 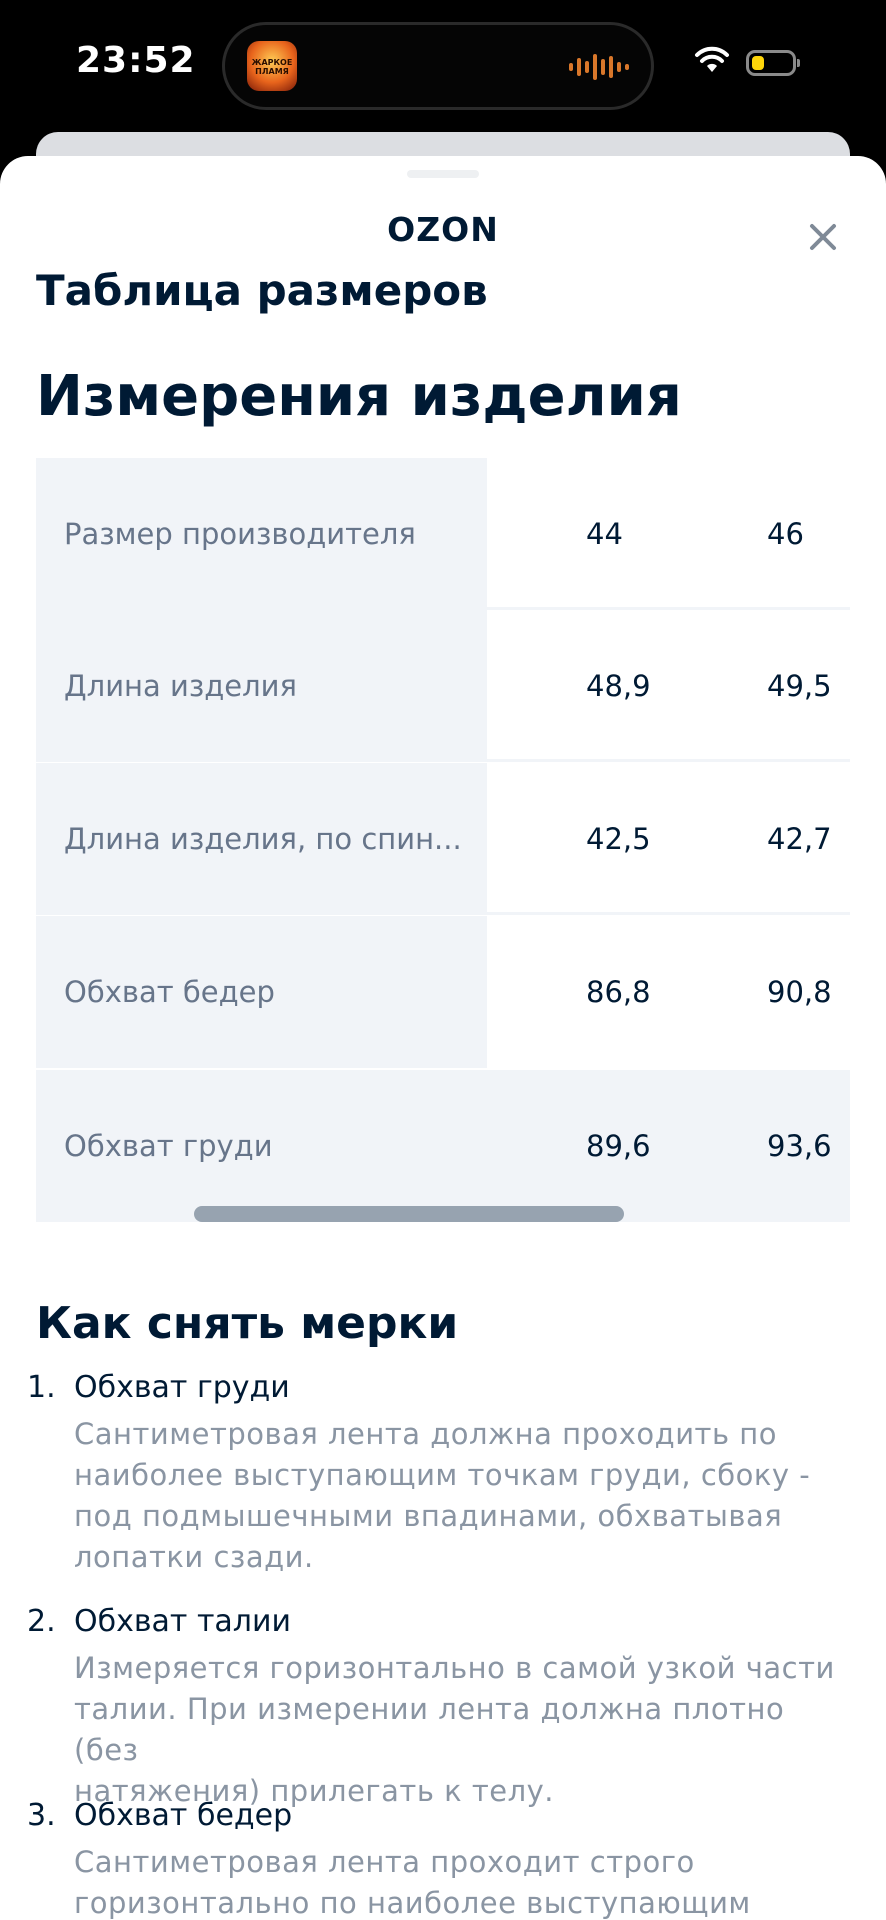 I want to click on battery-icon, so click(x=773, y=63).